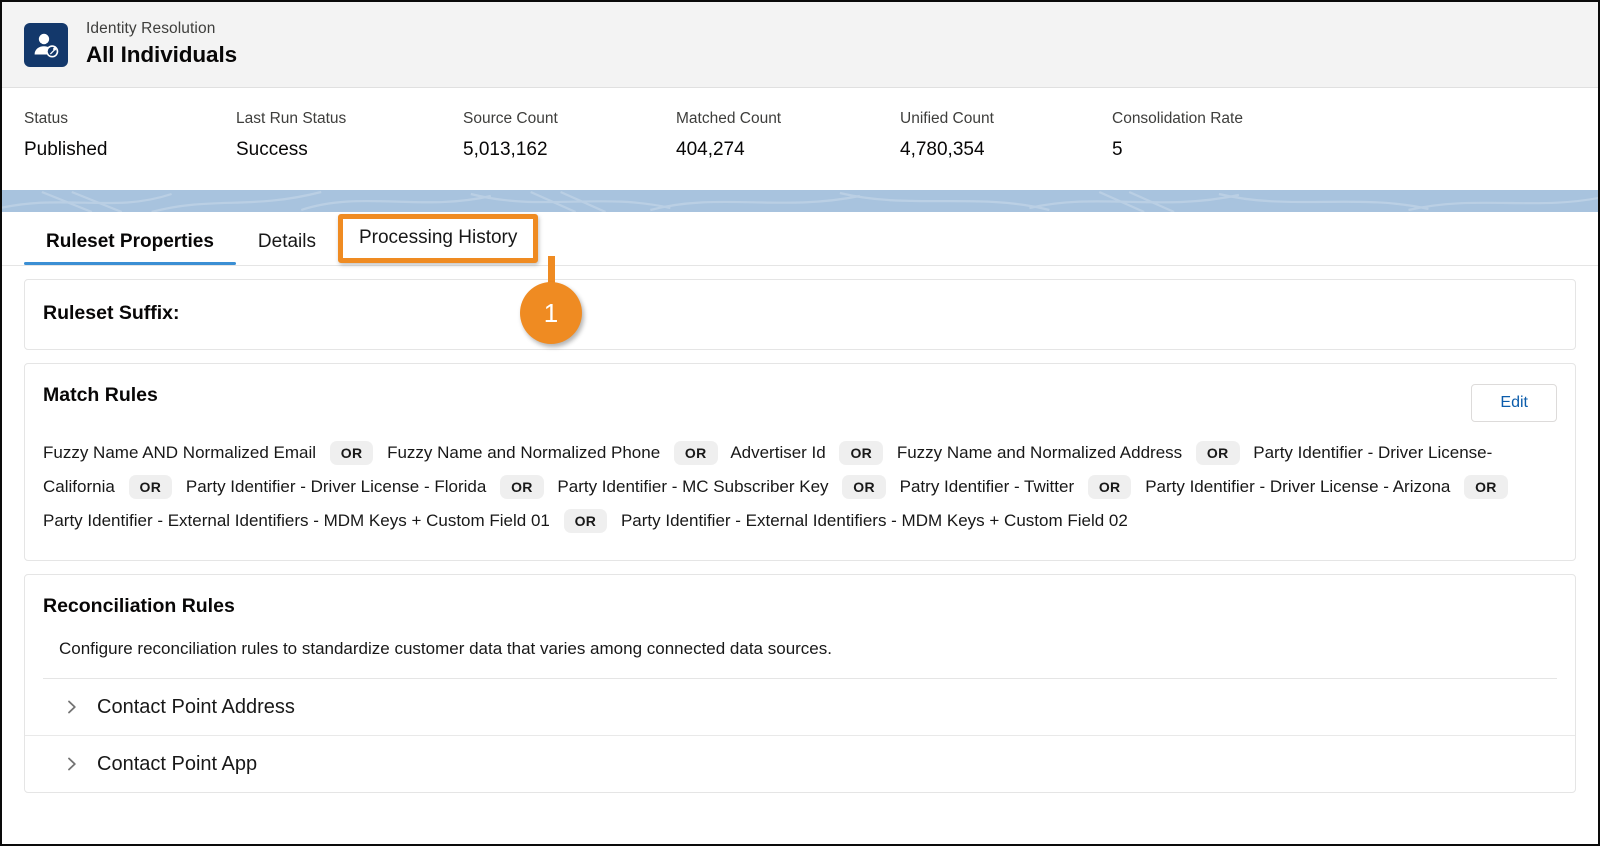 This screenshot has width=1600, height=846. What do you see at coordinates (1177, 118) in the screenshot?
I see `stat-label: Consolidation Rate` at bounding box center [1177, 118].